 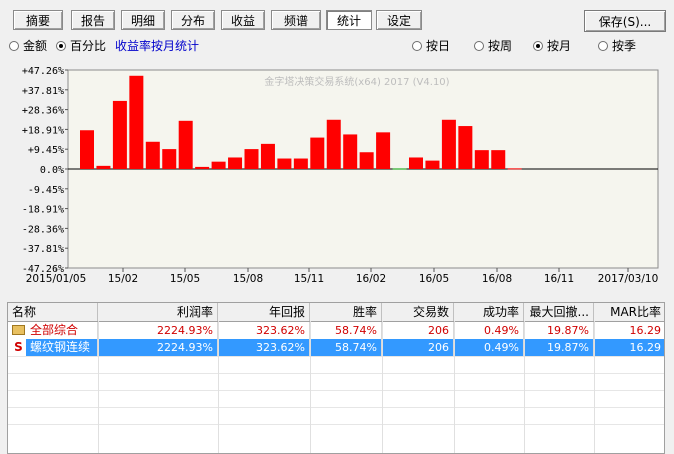 What do you see at coordinates (489, 312) in the screenshot?
I see `column-header: 成功率` at bounding box center [489, 312].